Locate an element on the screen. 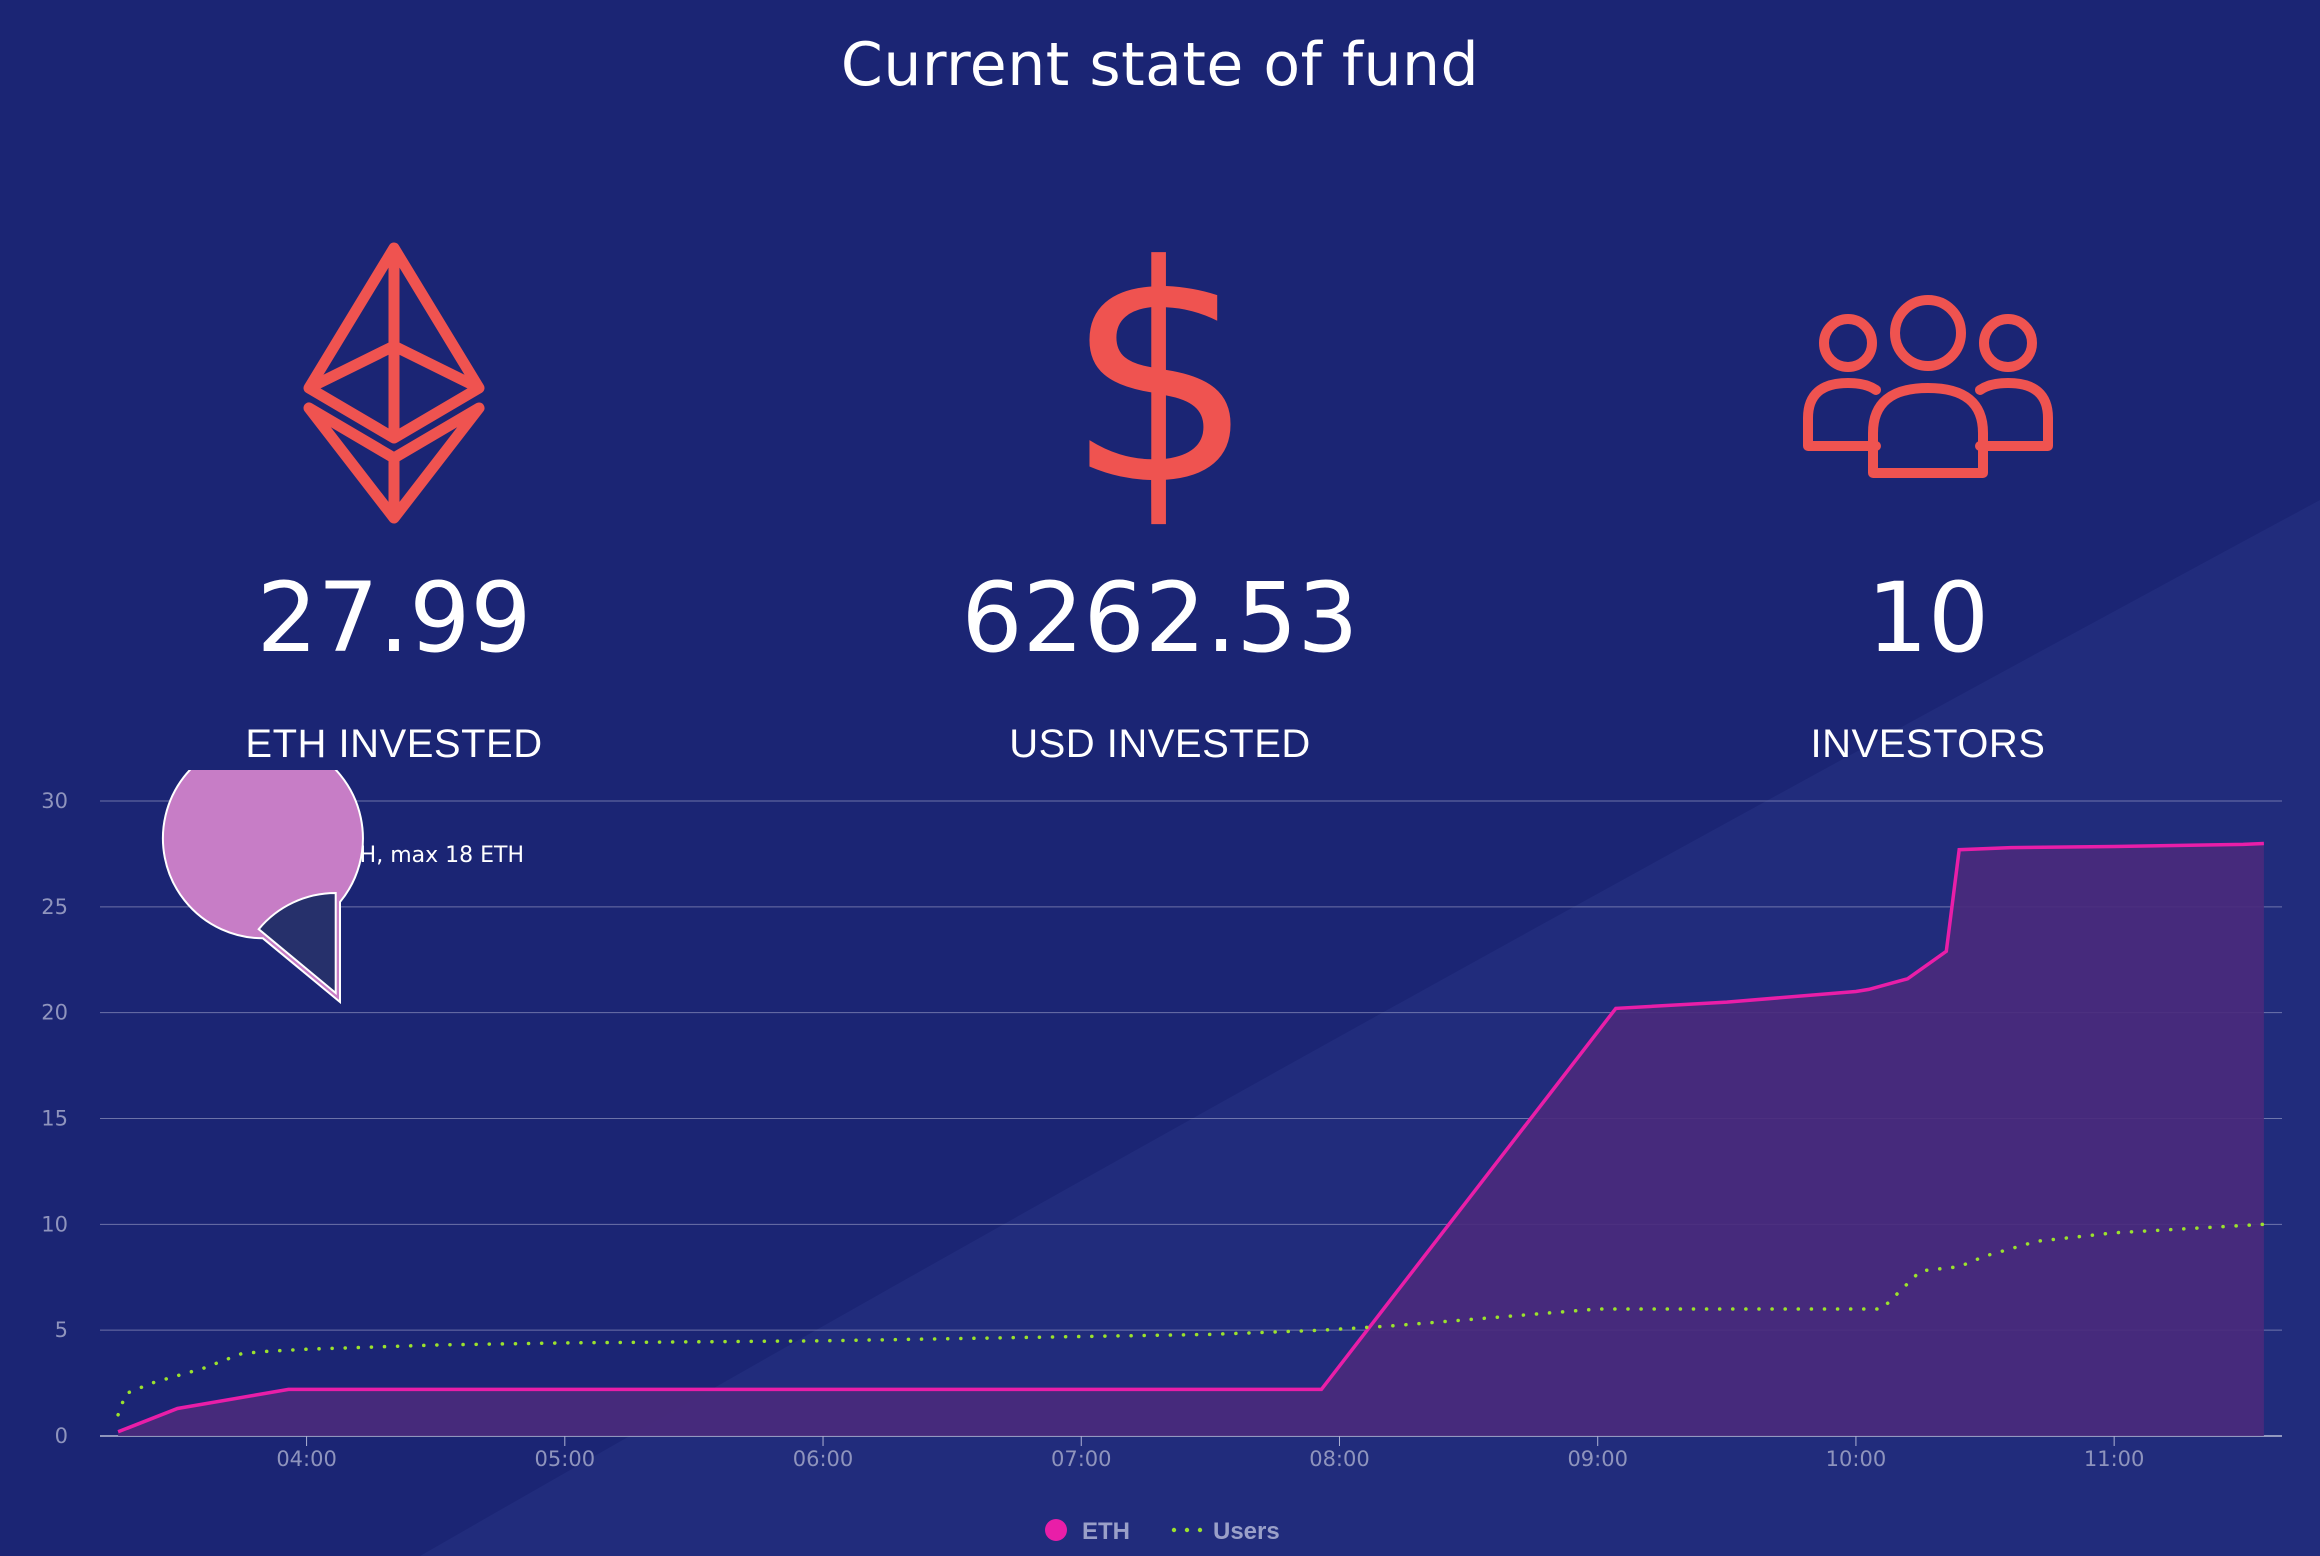 The width and height of the screenshot is (2320, 1556). legend-item-eth: ETH is located at coordinates (1087, 1531).